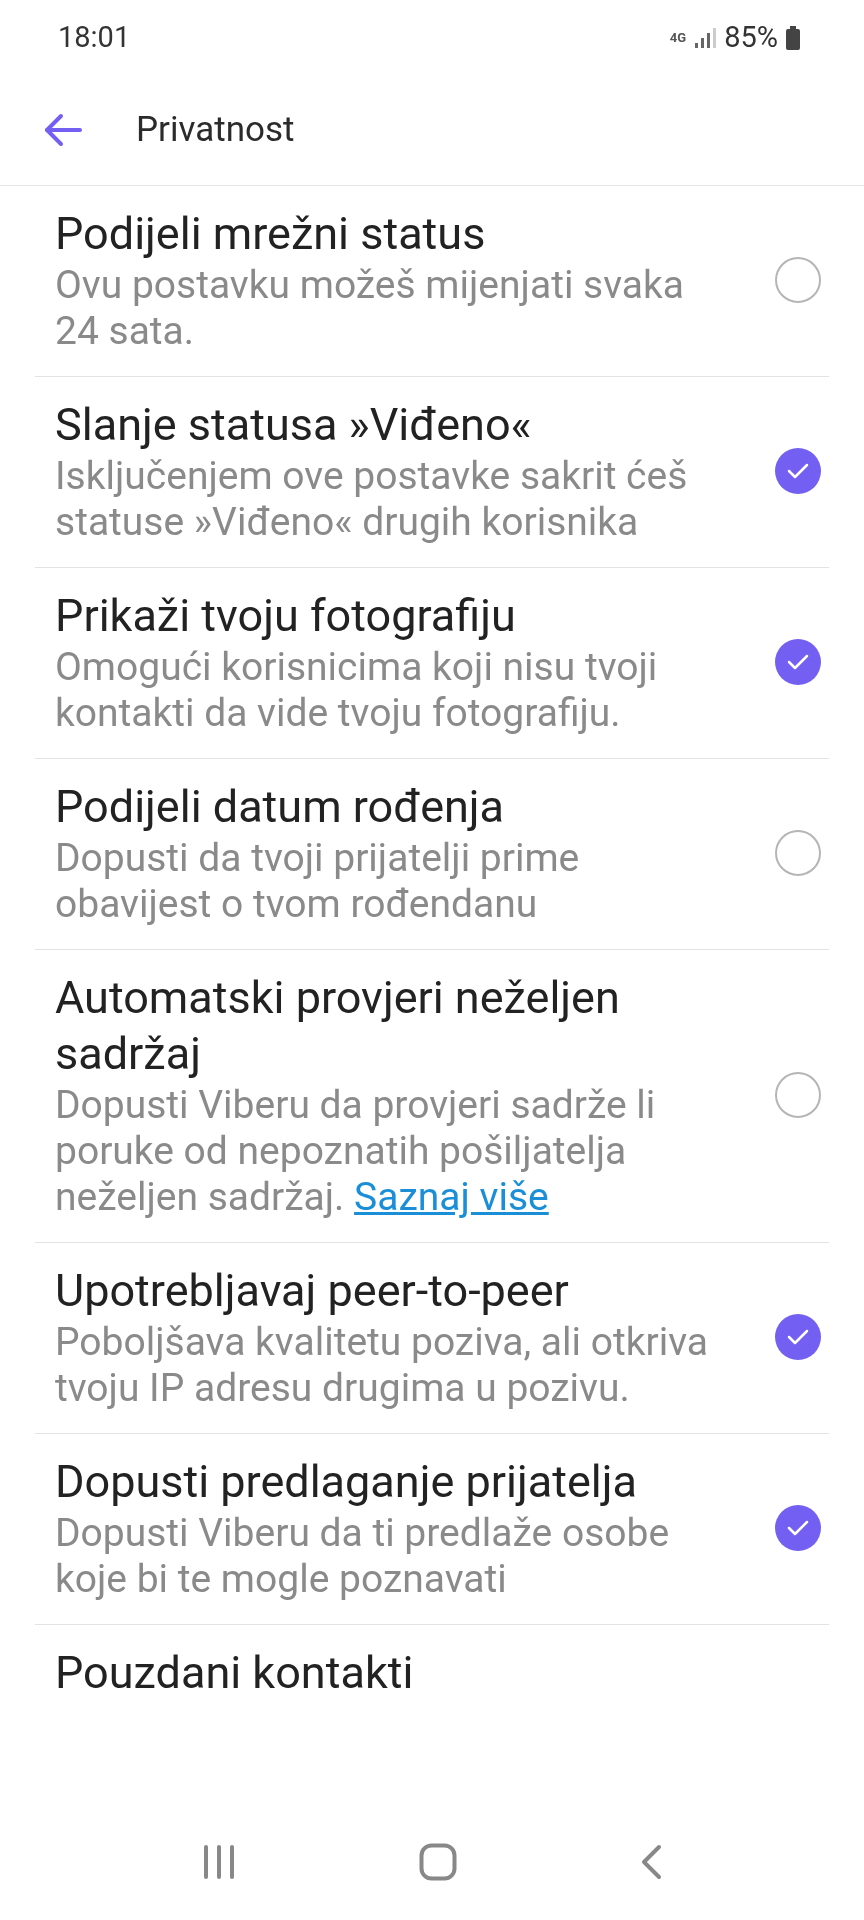 This screenshot has height=1920, width=864. What do you see at coordinates (286, 616) in the screenshot?
I see `setting-title: Prikaži tvoju fotografiju` at bounding box center [286, 616].